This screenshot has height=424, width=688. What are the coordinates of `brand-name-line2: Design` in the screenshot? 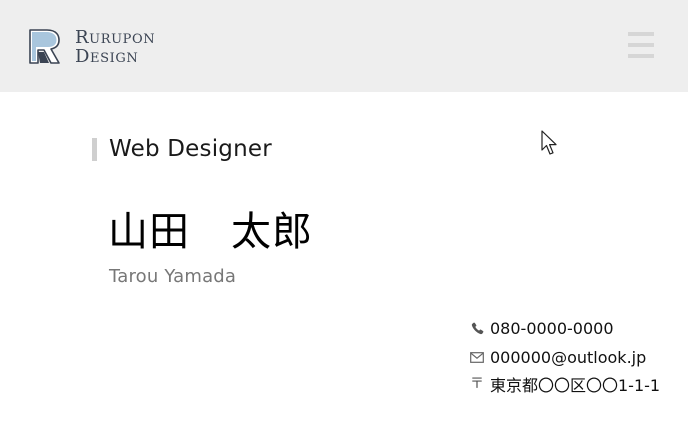 It's located at (107, 56).